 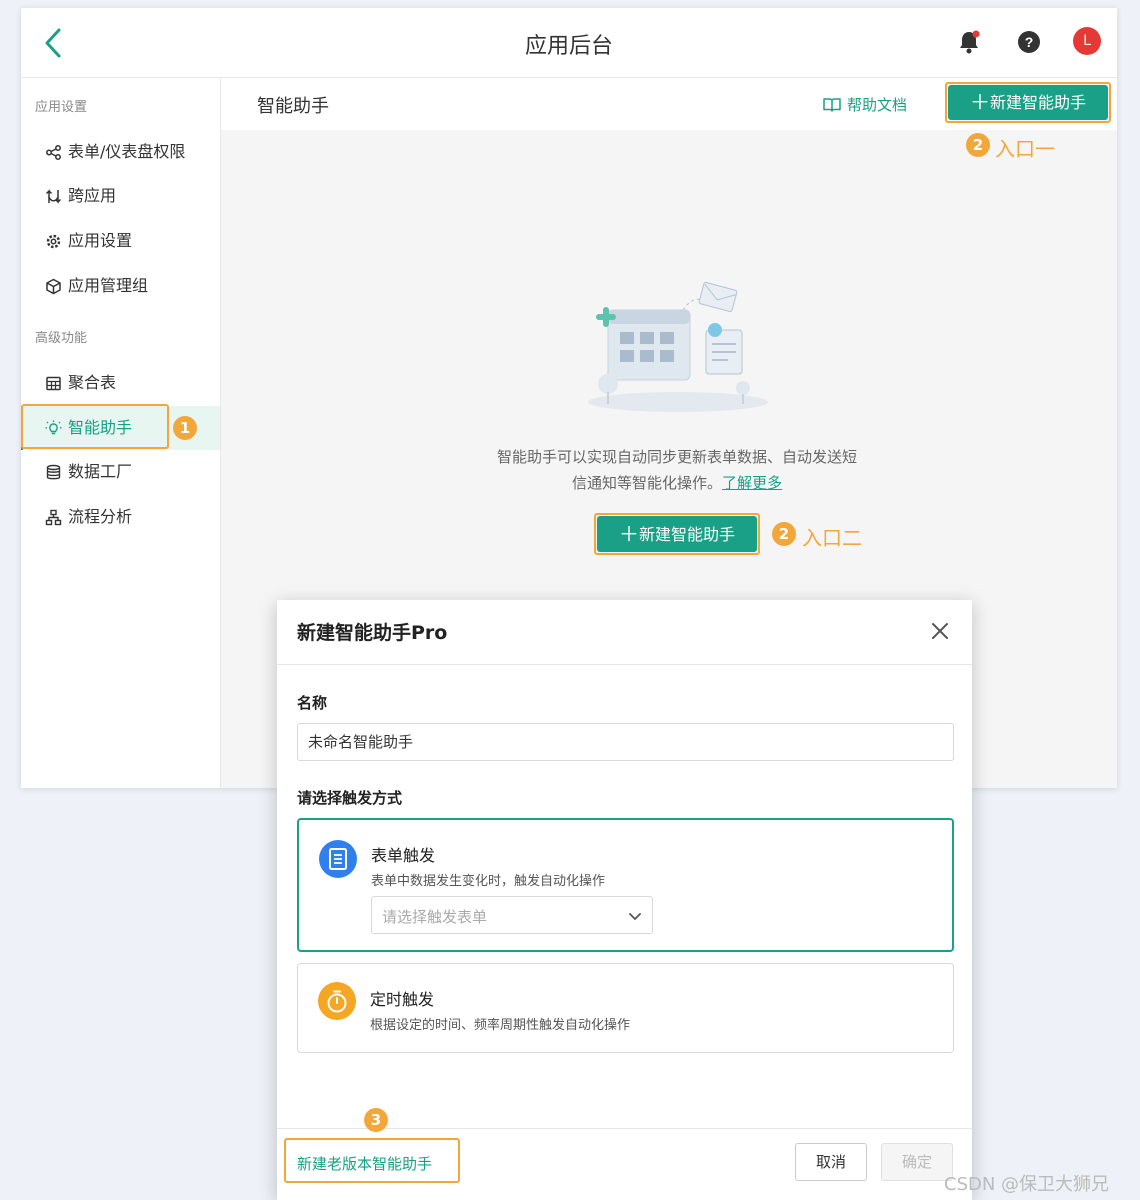 I want to click on sidebar-item-form-permissions: 表单/仪表盘权限, so click(x=120, y=152).